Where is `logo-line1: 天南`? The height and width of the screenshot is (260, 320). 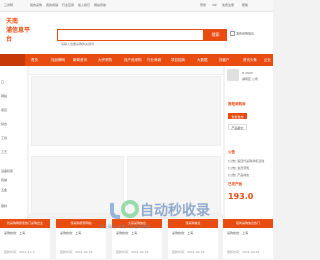
logo-line1: 天南 is located at coordinates (12, 21).